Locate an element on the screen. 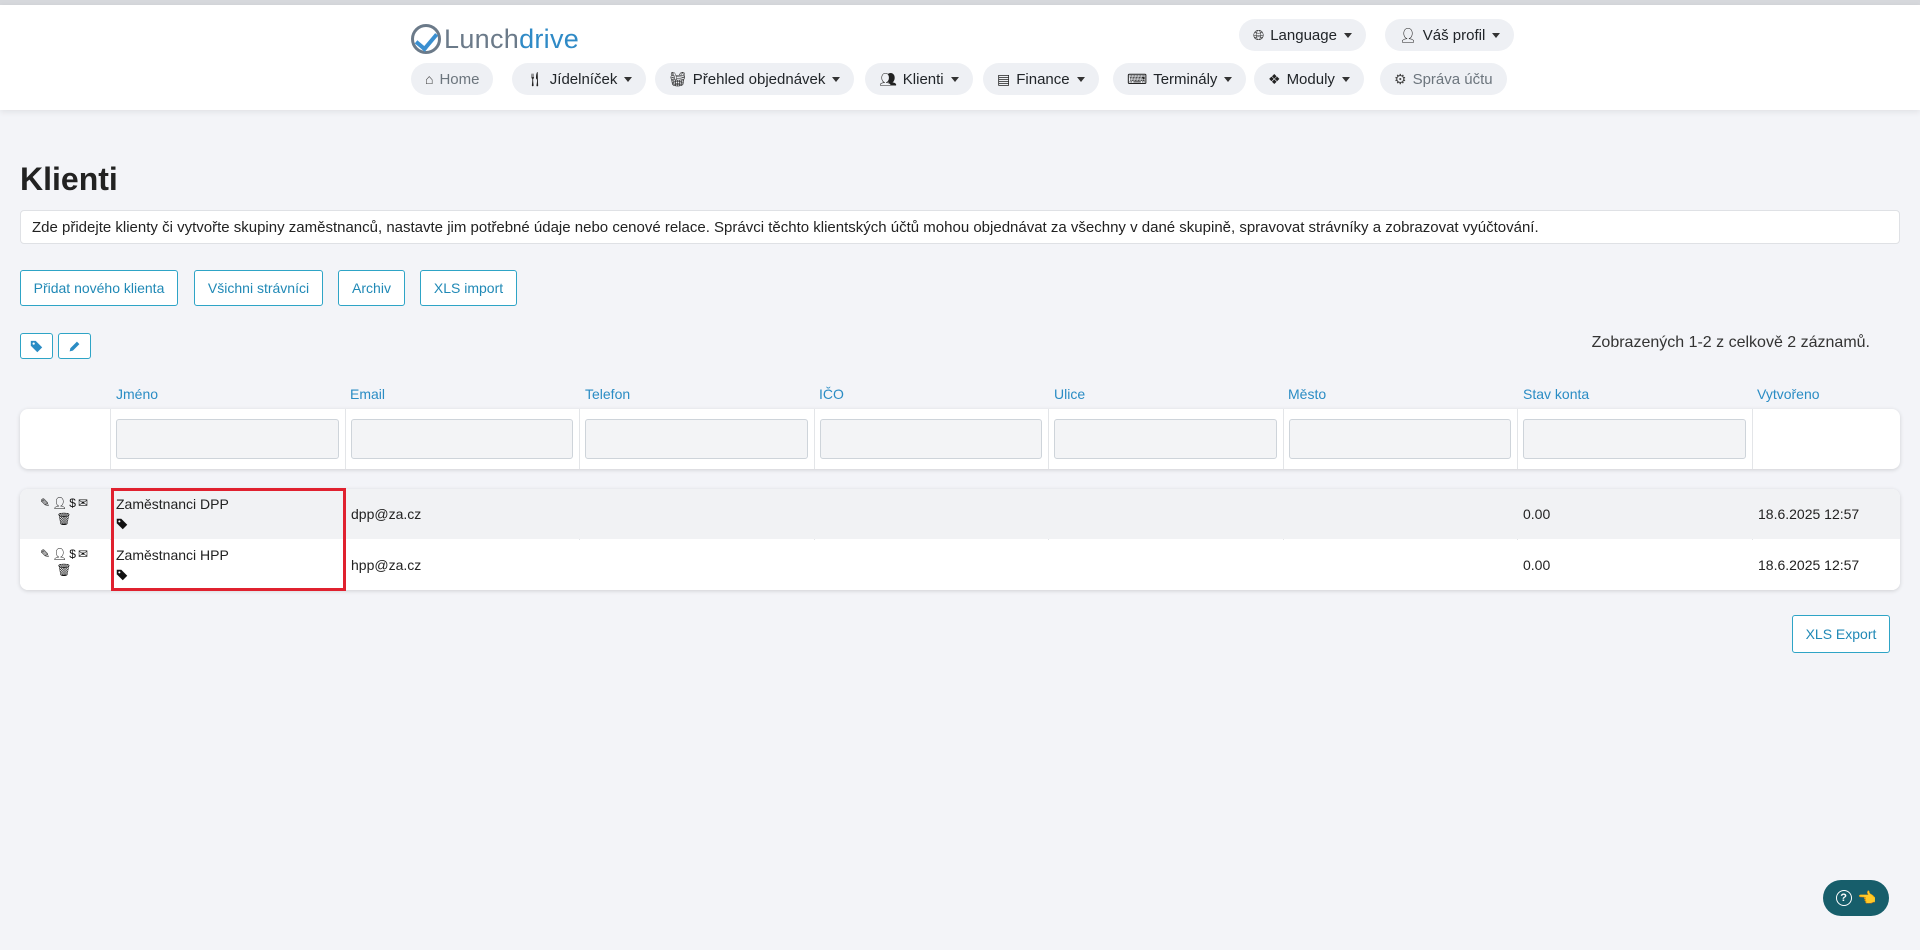  nav-menu: 🍴︎ Jídelníček is located at coordinates (579, 79).